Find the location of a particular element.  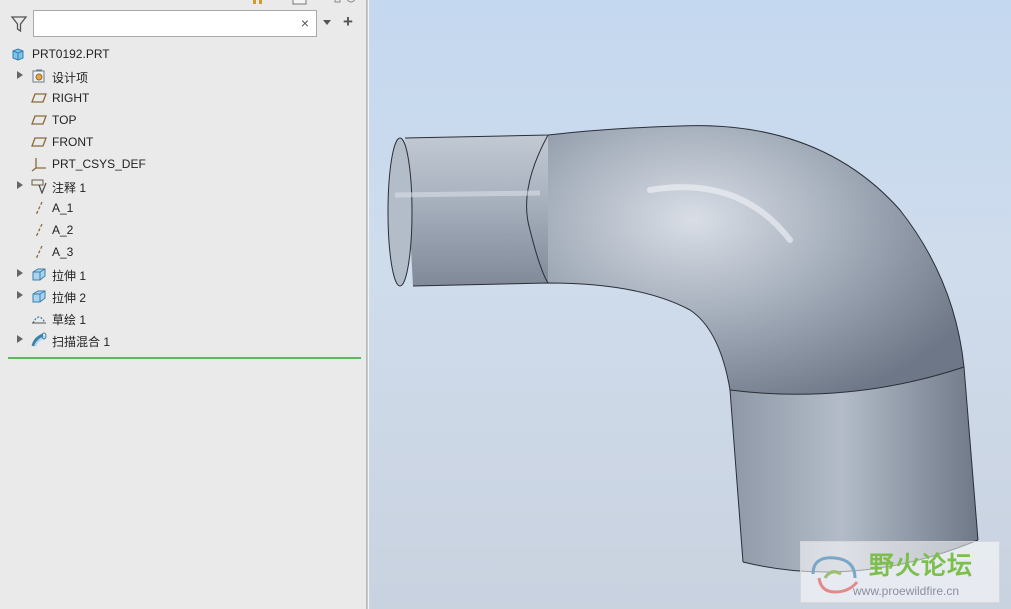

tree-item-label: PRT0192.PRT is located at coordinates (71, 54).